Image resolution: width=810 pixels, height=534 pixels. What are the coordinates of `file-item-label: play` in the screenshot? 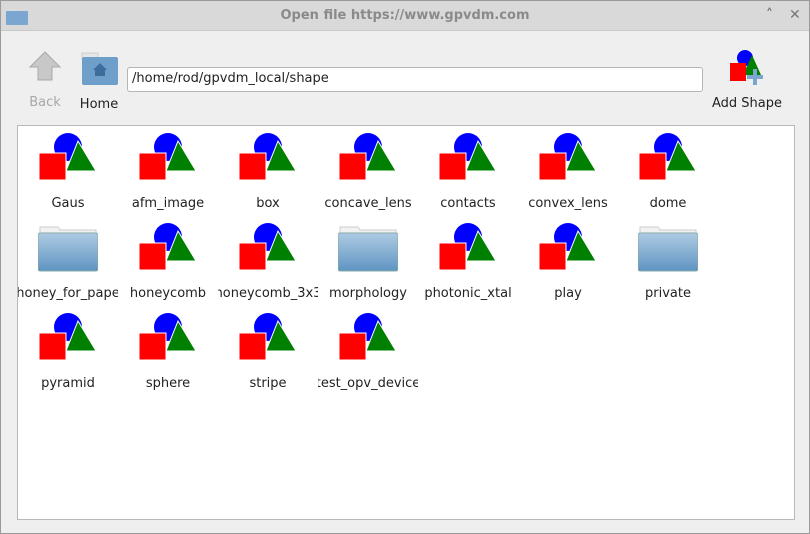 It's located at (568, 293).